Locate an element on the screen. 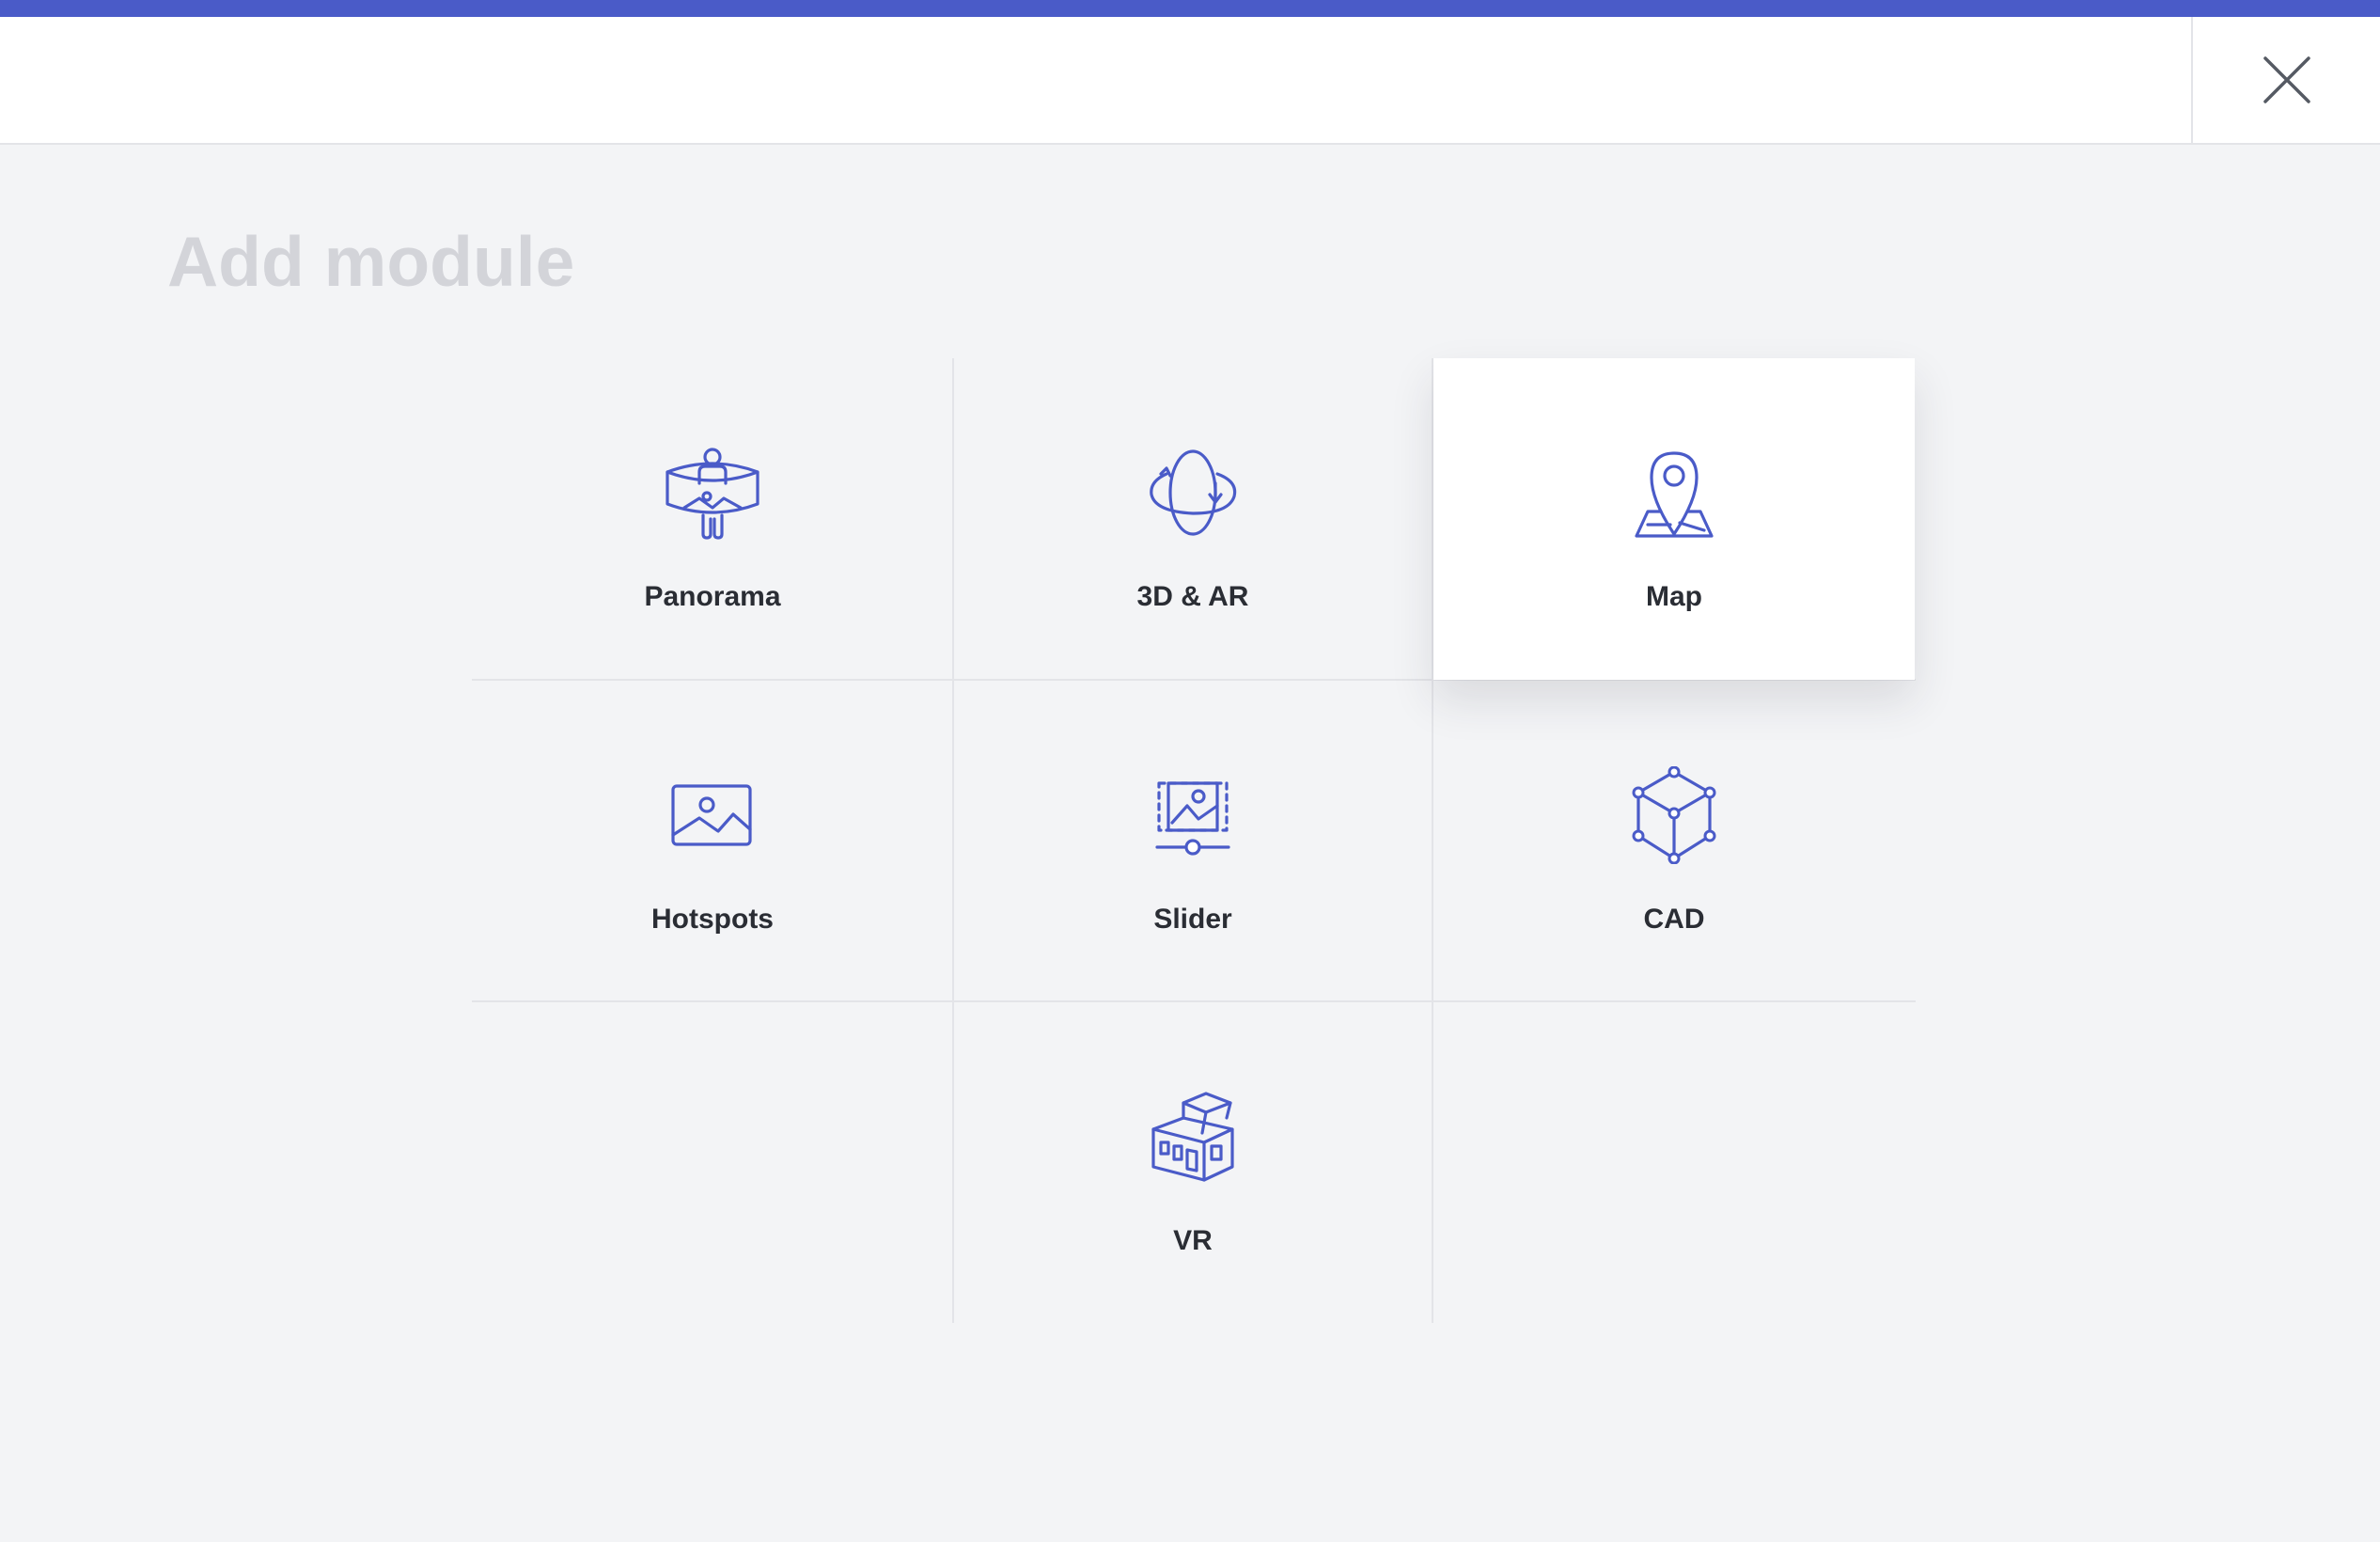 Image resolution: width=2380 pixels, height=1542 pixels. cube-icon is located at coordinates (1674, 815).